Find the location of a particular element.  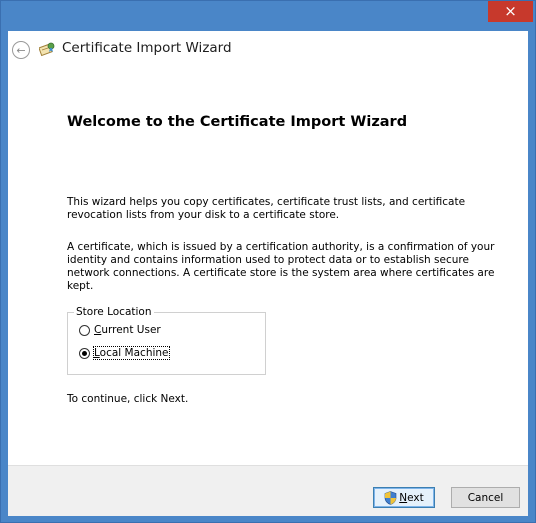

button-bar: Next Cancel is located at coordinates (268, 490).